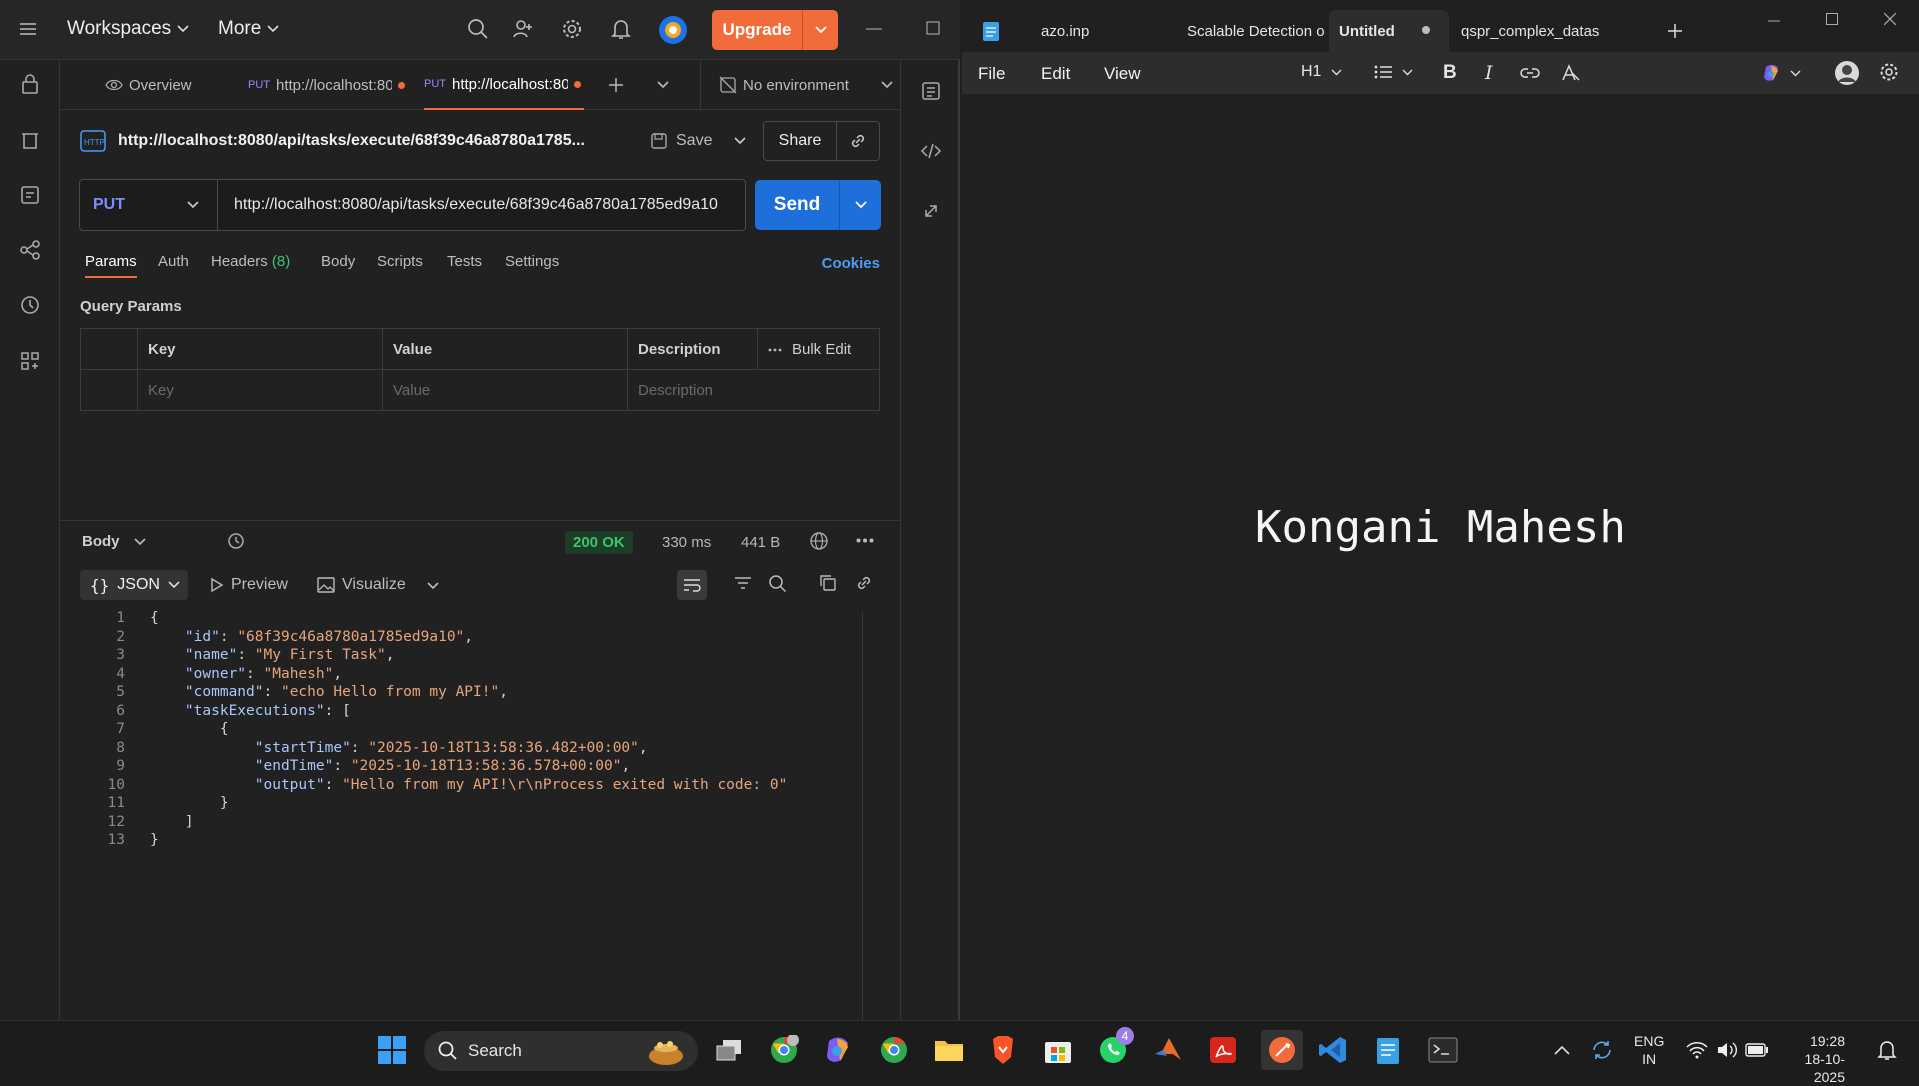 Image resolution: width=1919 pixels, height=1086 pixels. Describe the element at coordinates (532, 261) in the screenshot. I see `tab-settings: Settings` at that location.